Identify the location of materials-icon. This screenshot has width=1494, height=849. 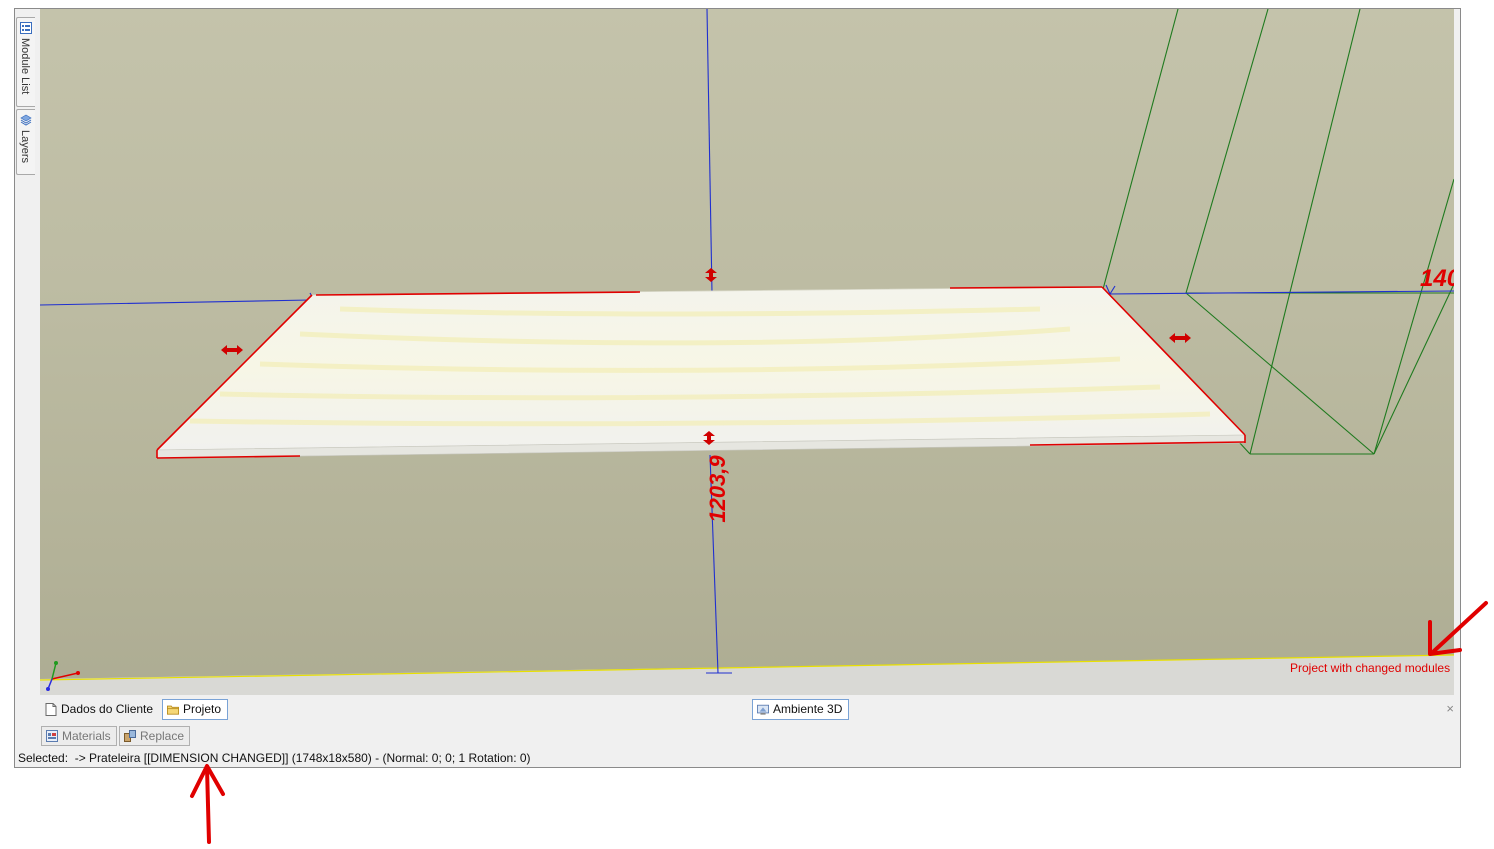
(52, 736).